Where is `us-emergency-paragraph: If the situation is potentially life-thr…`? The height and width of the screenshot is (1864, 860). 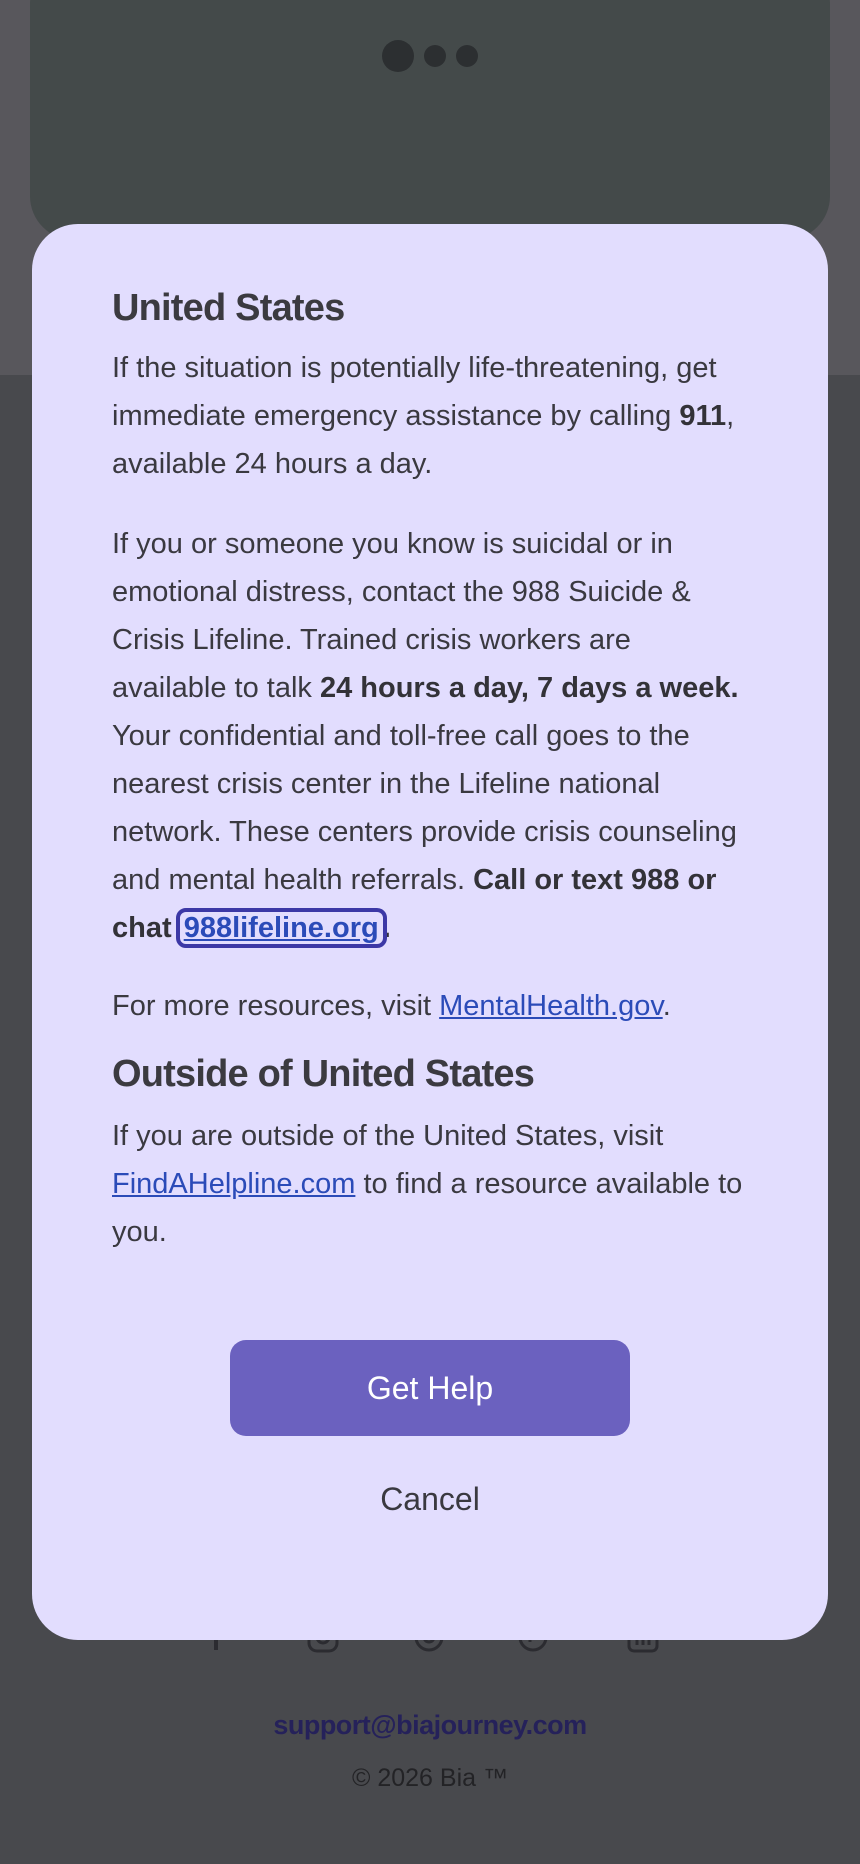
us-emergency-paragraph: If the situation is potentially life-thr… is located at coordinates (430, 416).